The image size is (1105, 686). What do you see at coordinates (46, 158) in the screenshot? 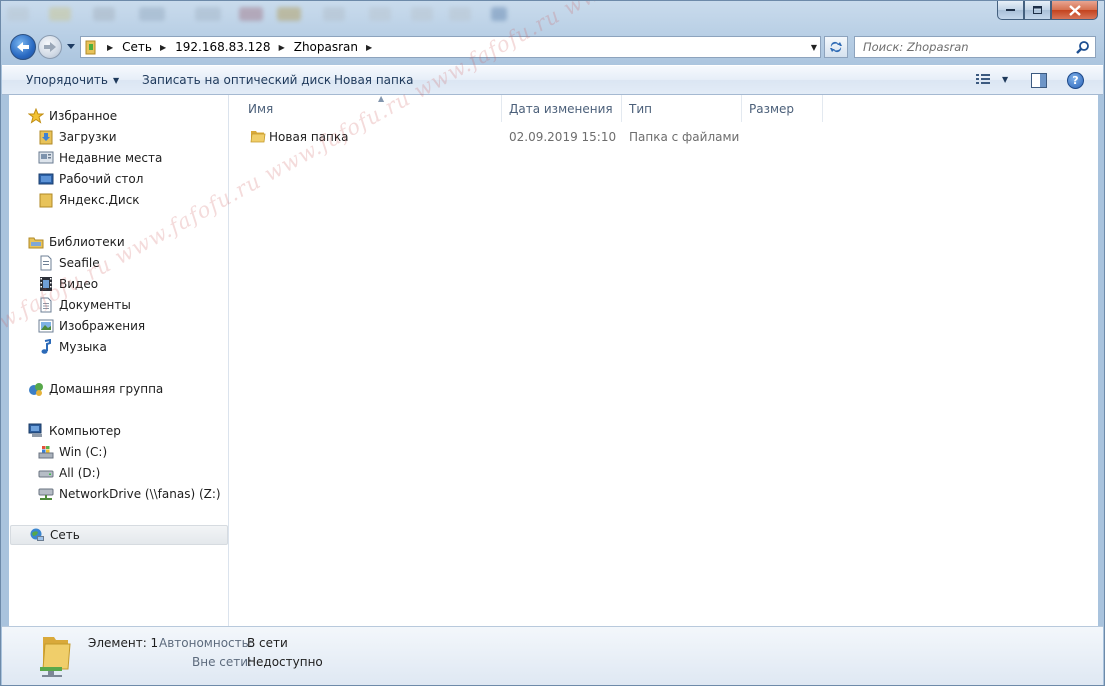
I see `recent-places-icon` at bounding box center [46, 158].